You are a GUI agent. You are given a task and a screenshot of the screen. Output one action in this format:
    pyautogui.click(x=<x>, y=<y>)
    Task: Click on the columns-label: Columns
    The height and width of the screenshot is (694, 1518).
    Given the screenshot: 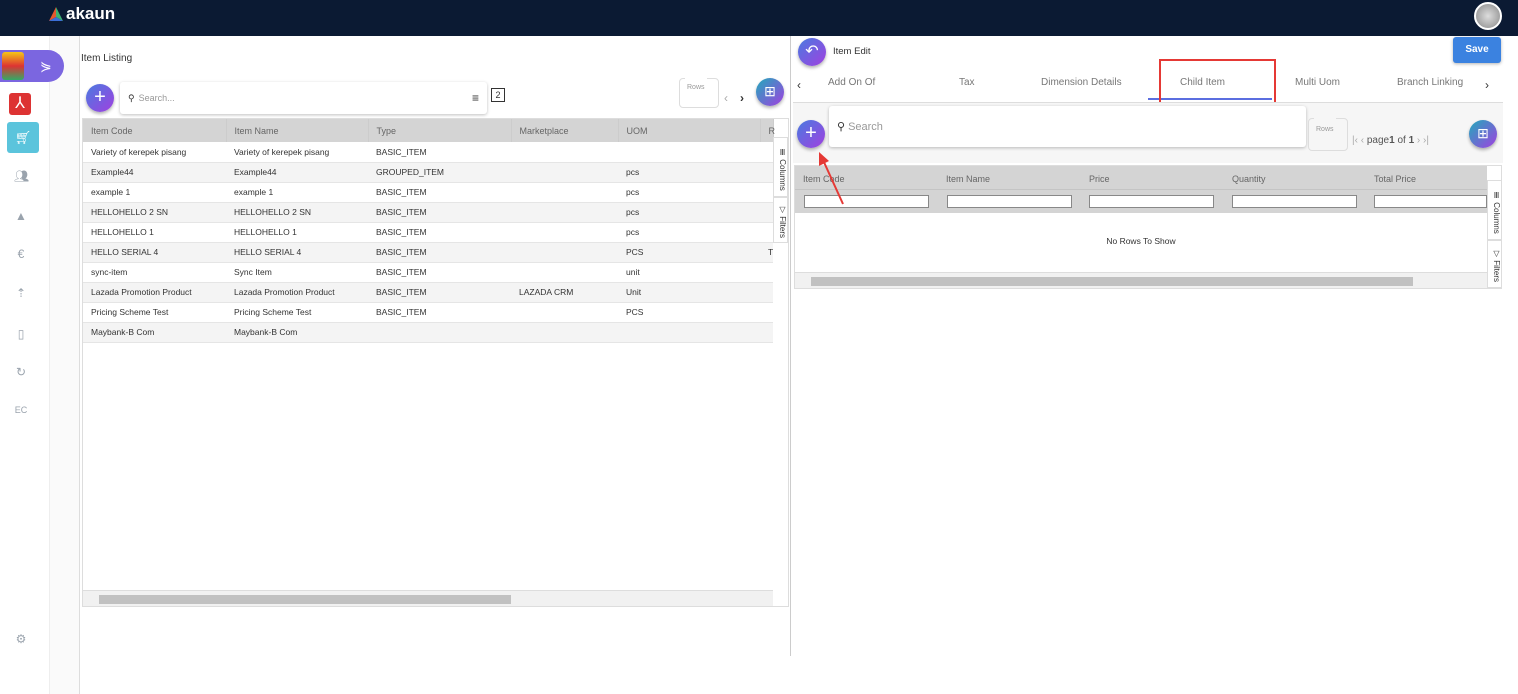 What is the action you would take?
    pyautogui.click(x=782, y=174)
    